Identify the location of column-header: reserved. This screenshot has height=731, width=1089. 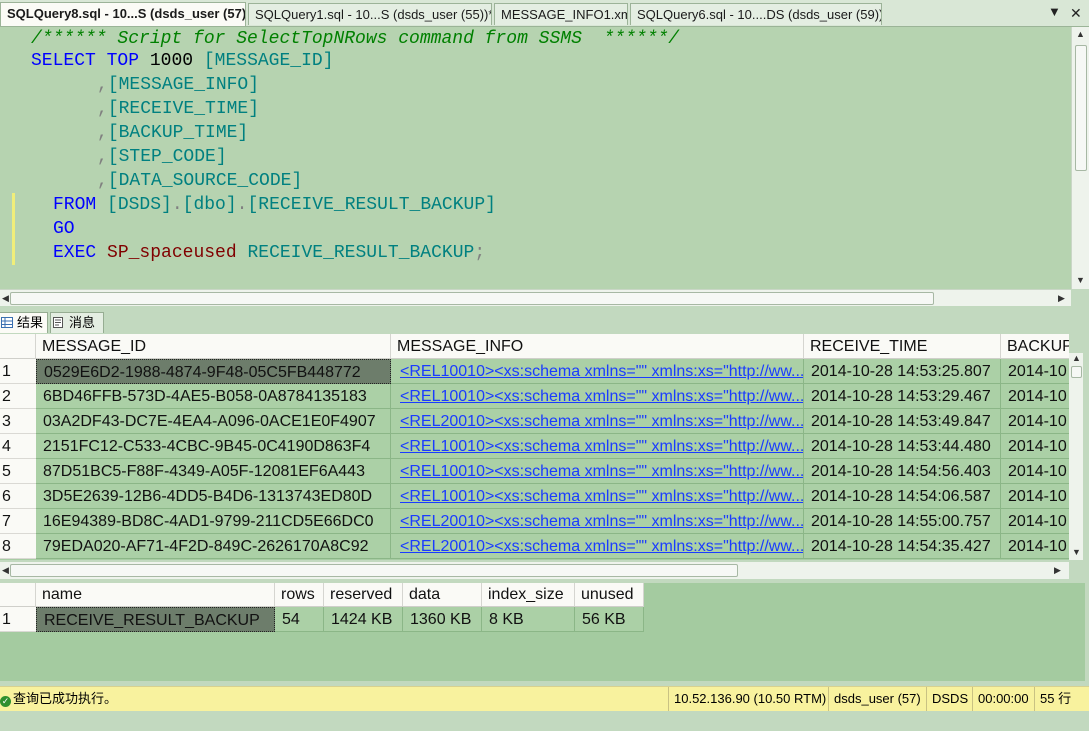
(363, 595).